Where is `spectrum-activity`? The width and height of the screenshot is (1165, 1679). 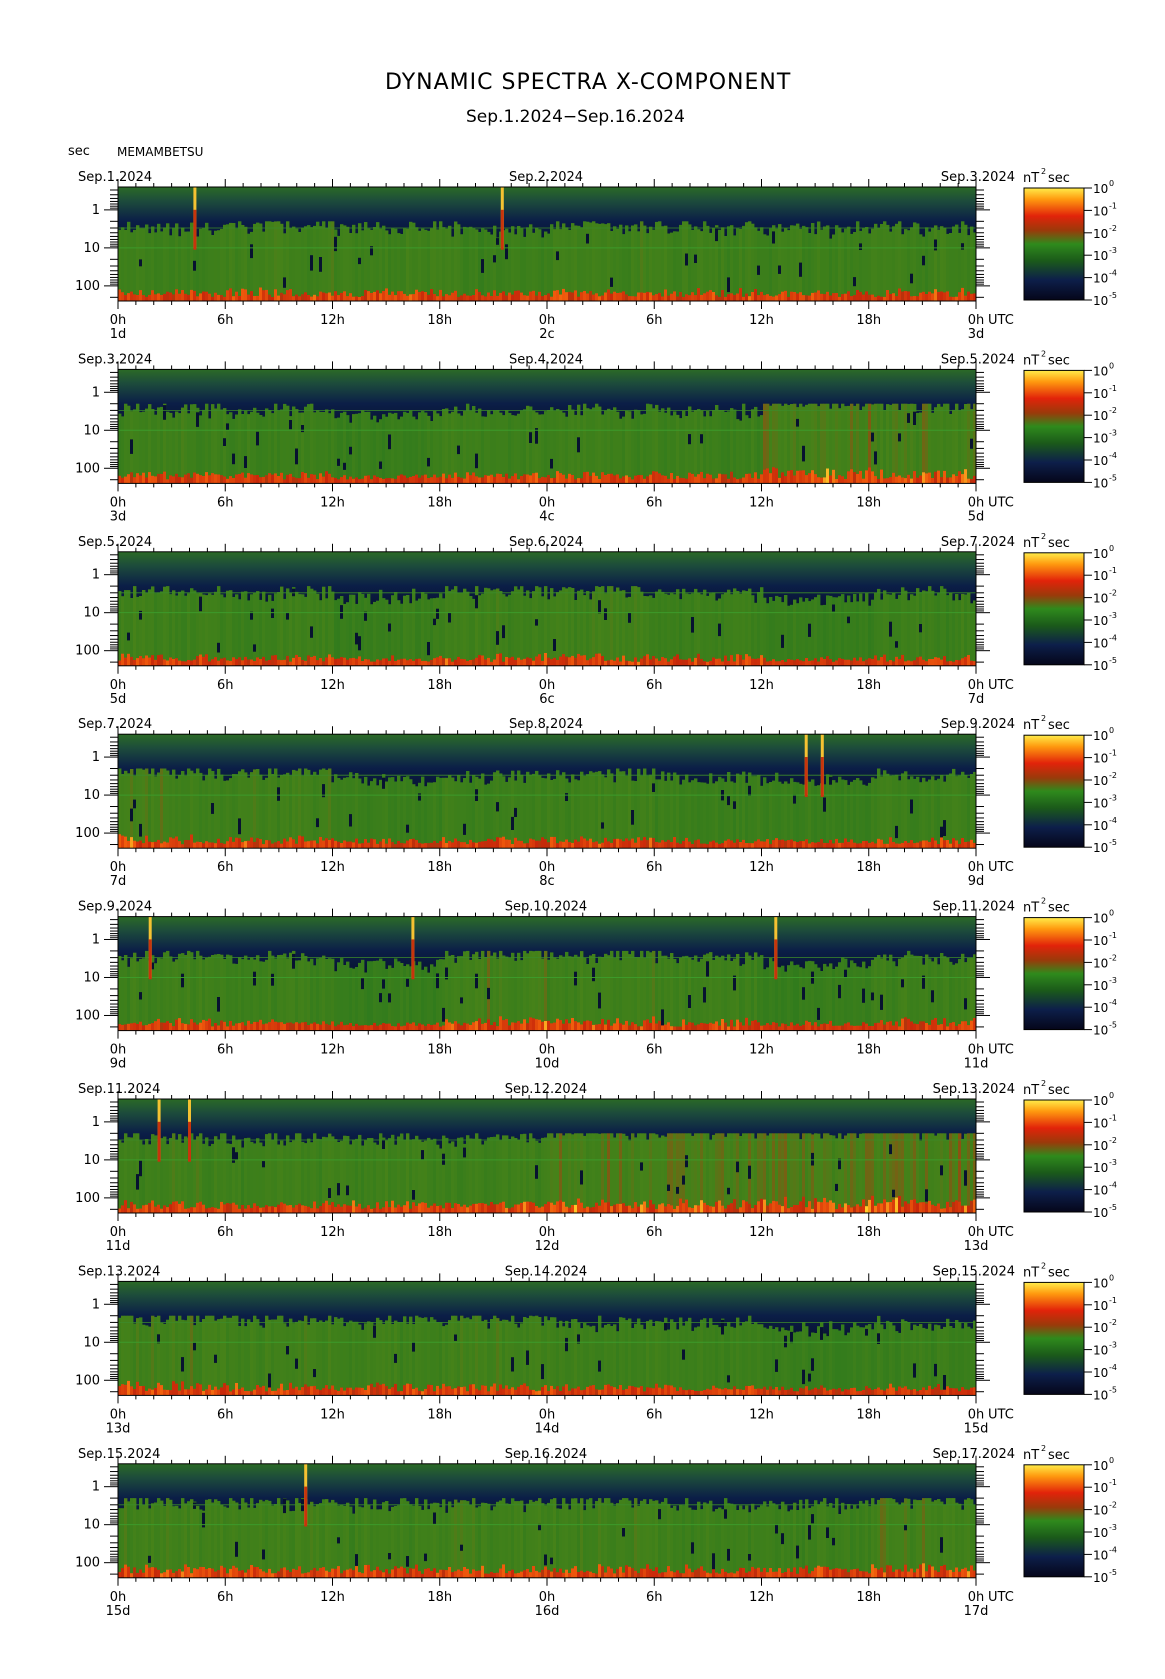 spectrum-activity is located at coordinates (547, 443).